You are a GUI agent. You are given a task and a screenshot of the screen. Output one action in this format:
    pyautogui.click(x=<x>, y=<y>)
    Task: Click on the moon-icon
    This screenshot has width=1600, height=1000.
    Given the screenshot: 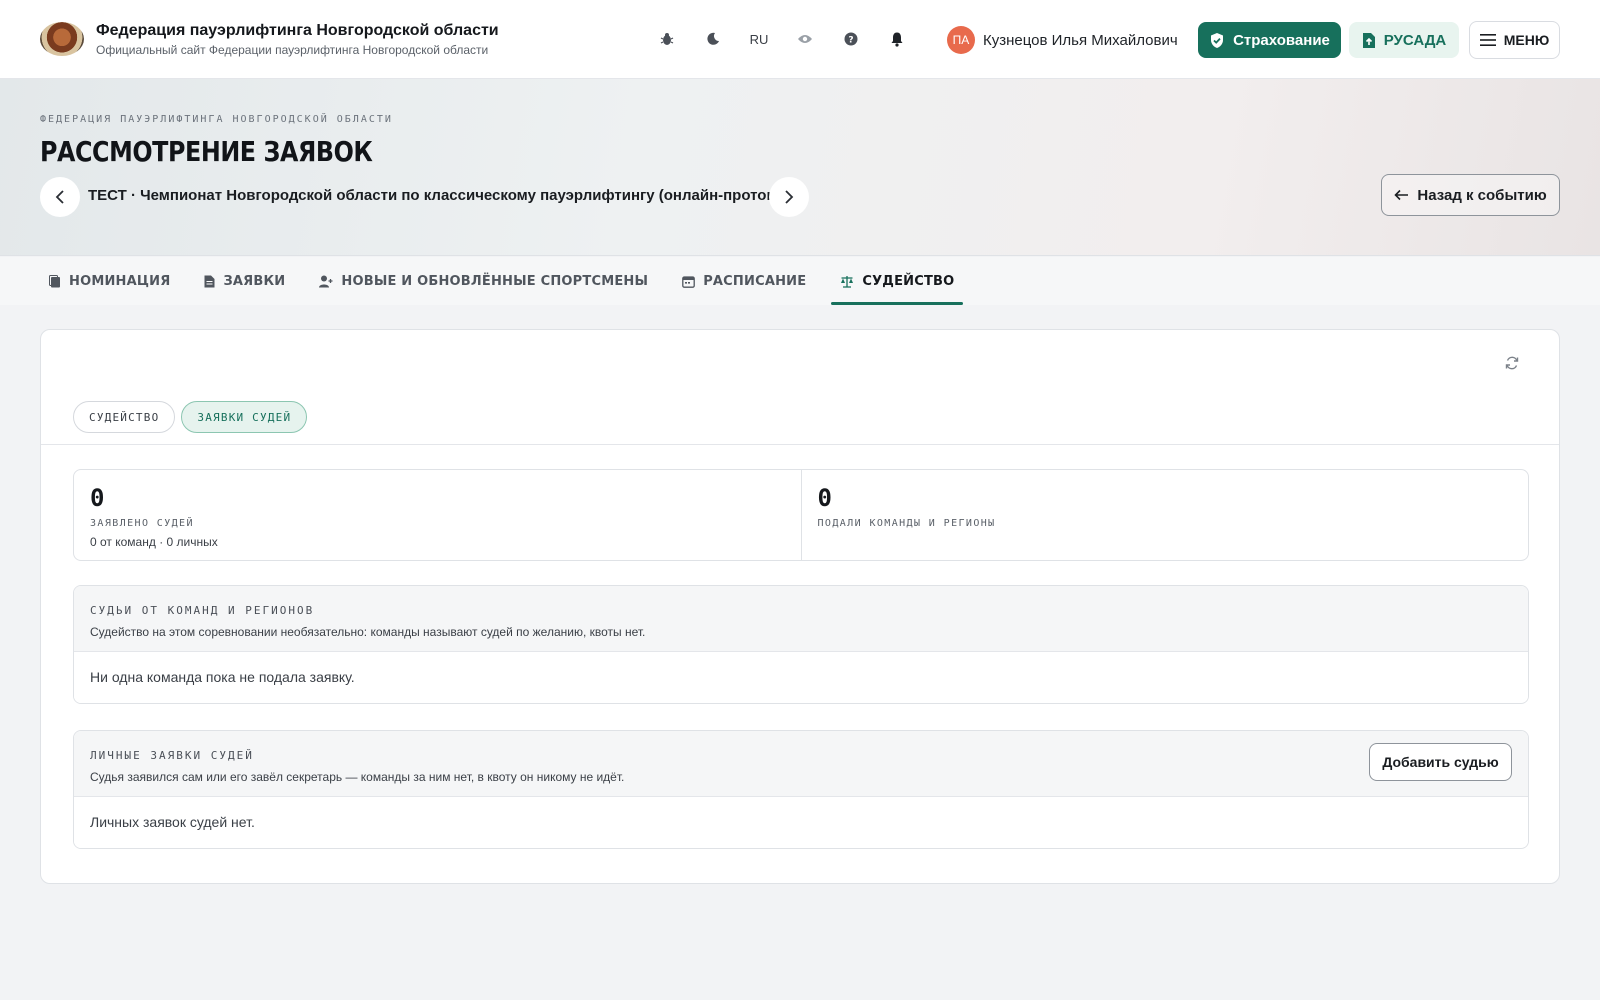 What is the action you would take?
    pyautogui.click(x=713, y=39)
    